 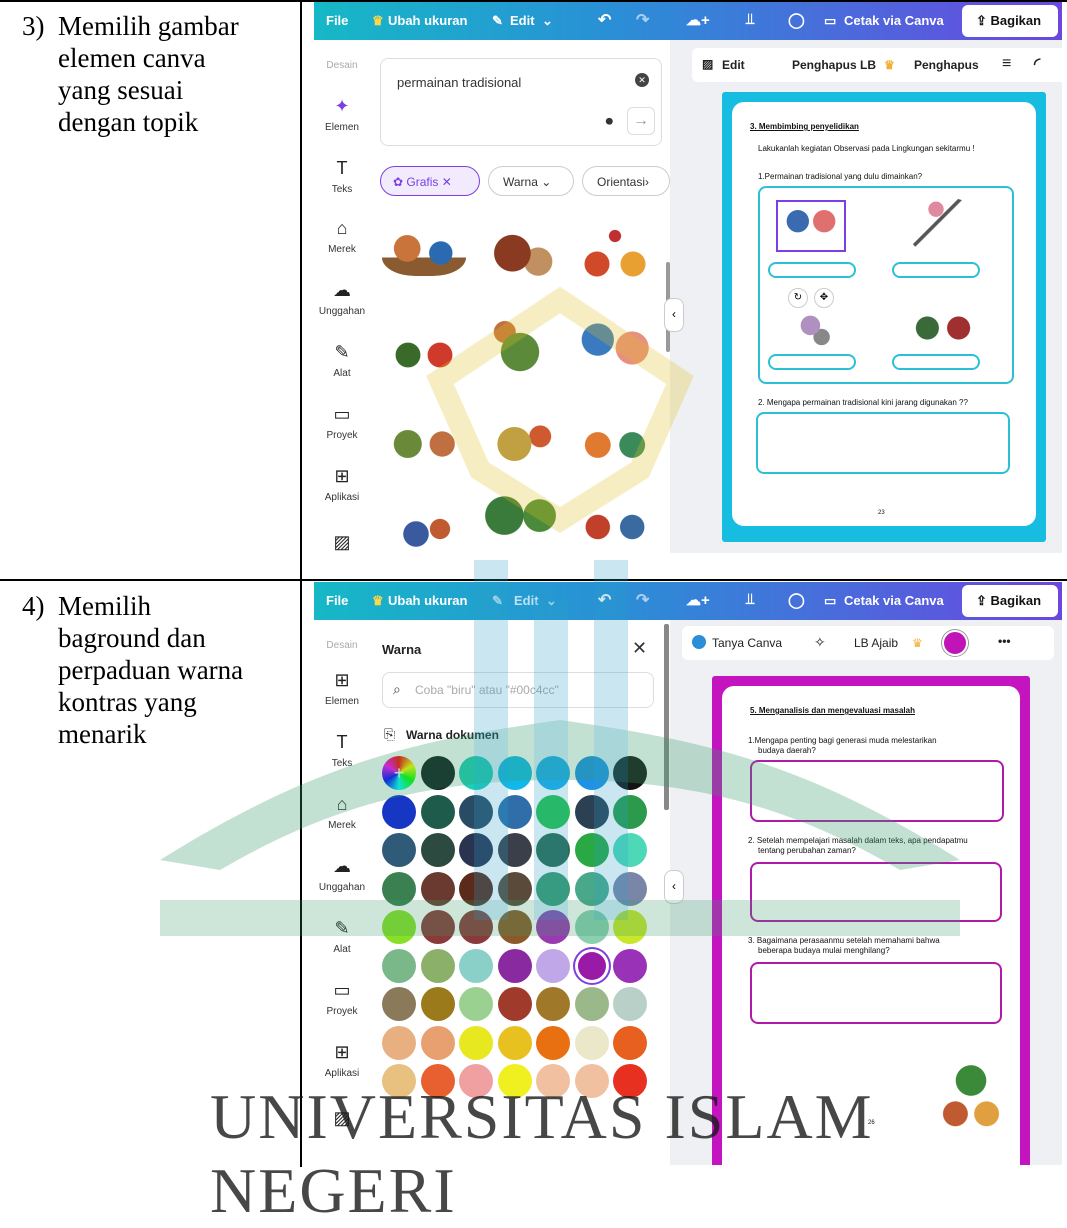 I want to click on move-icon: ✥, so click(x=824, y=298).